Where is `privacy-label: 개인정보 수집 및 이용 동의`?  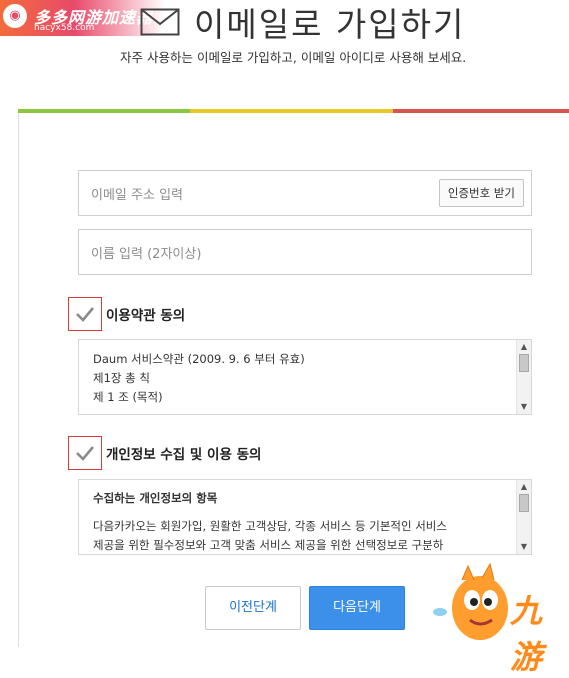
privacy-label: 개인정보 수집 및 이용 동의 is located at coordinates (184, 455).